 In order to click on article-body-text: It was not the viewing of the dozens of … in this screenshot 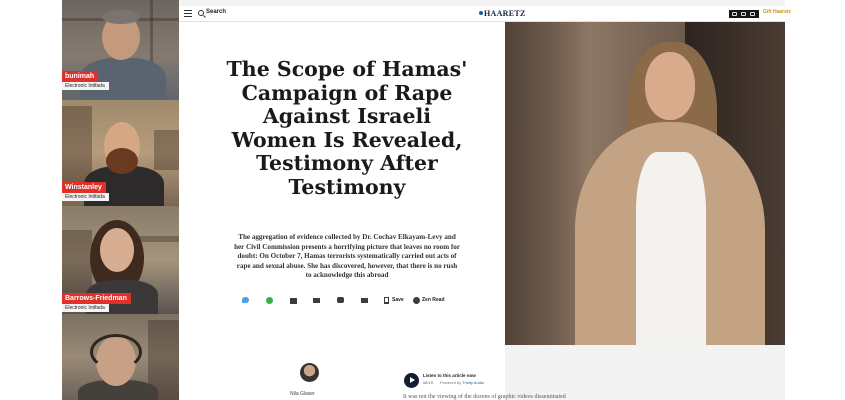, I will do `click(484, 397)`.